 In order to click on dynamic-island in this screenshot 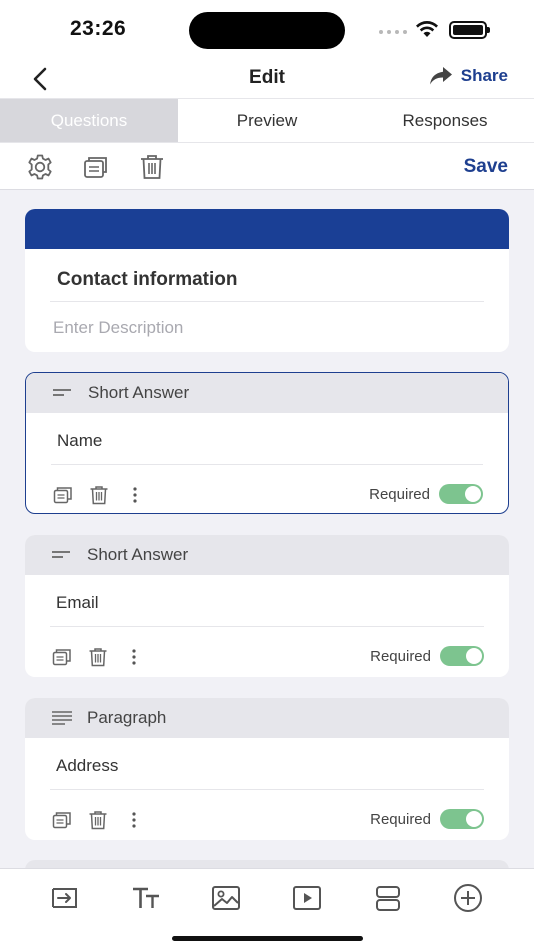, I will do `click(267, 30)`.